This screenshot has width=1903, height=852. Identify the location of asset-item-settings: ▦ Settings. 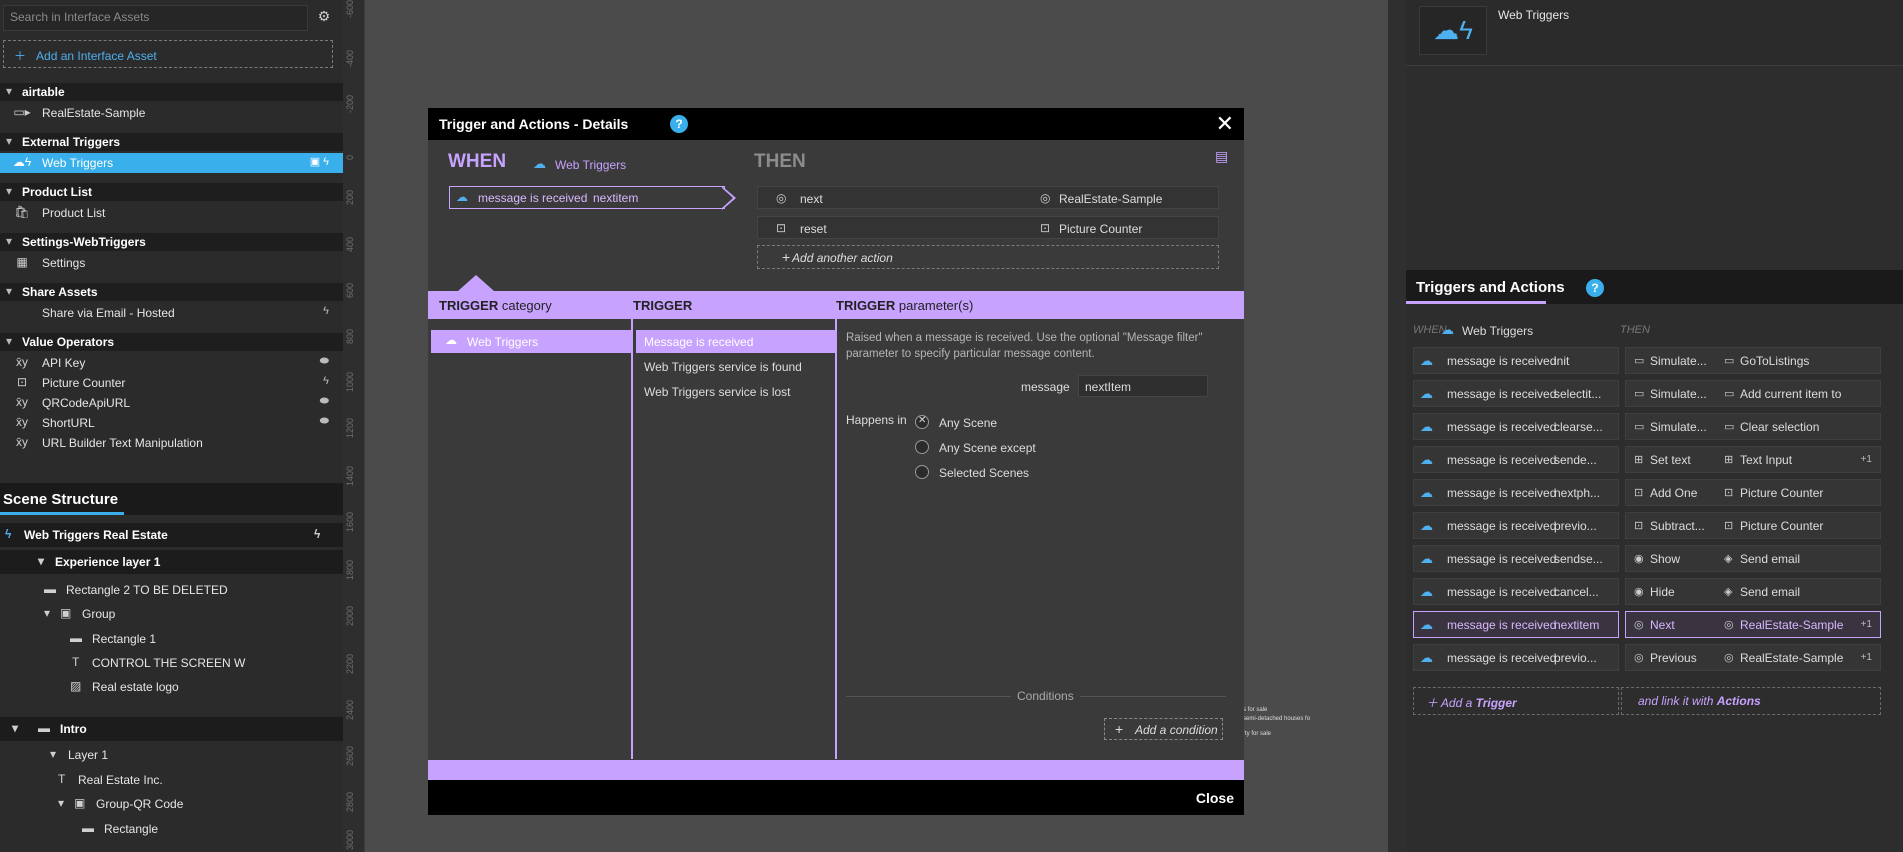
(171, 263).